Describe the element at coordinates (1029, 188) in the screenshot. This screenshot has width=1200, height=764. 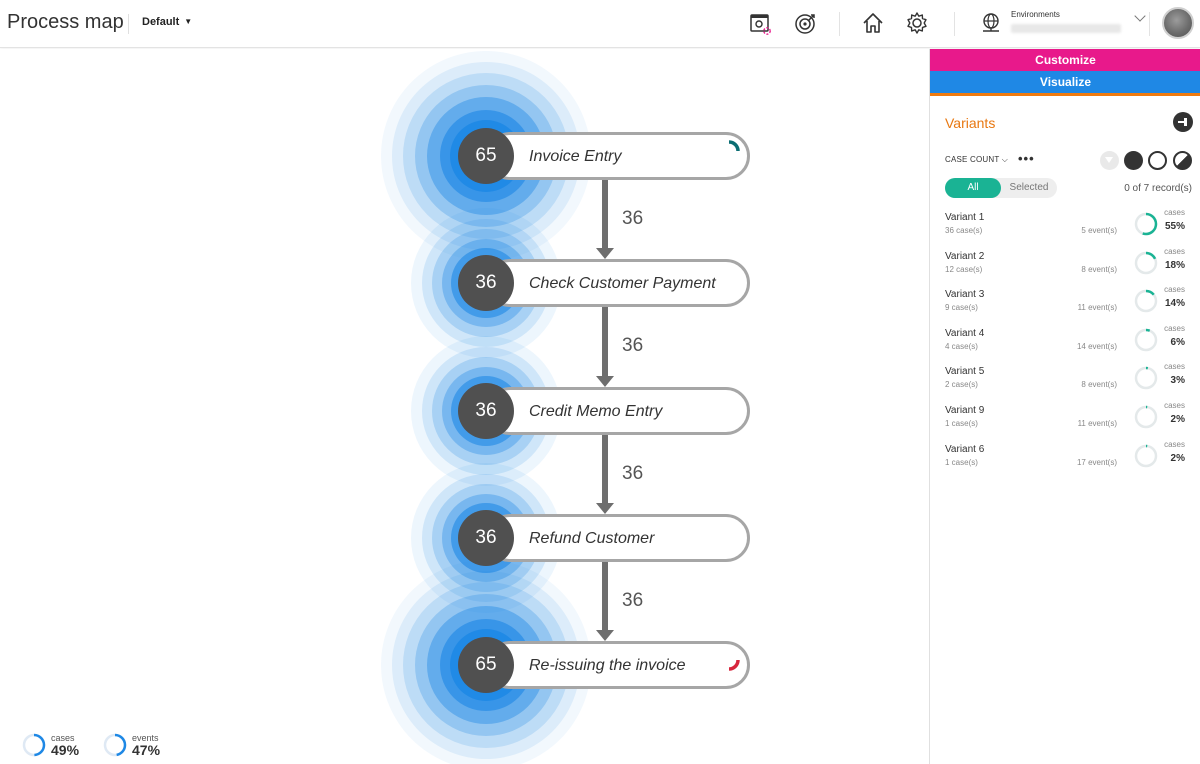
I see `filter-selected-button: Selected` at that location.